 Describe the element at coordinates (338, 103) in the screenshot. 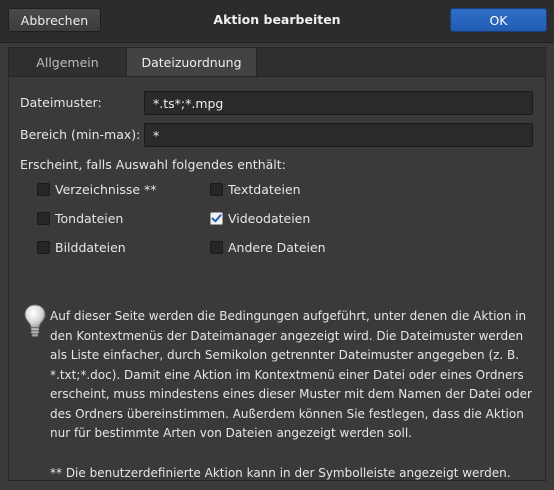

I see `pattern-input: *.ts*;*.mpg` at that location.